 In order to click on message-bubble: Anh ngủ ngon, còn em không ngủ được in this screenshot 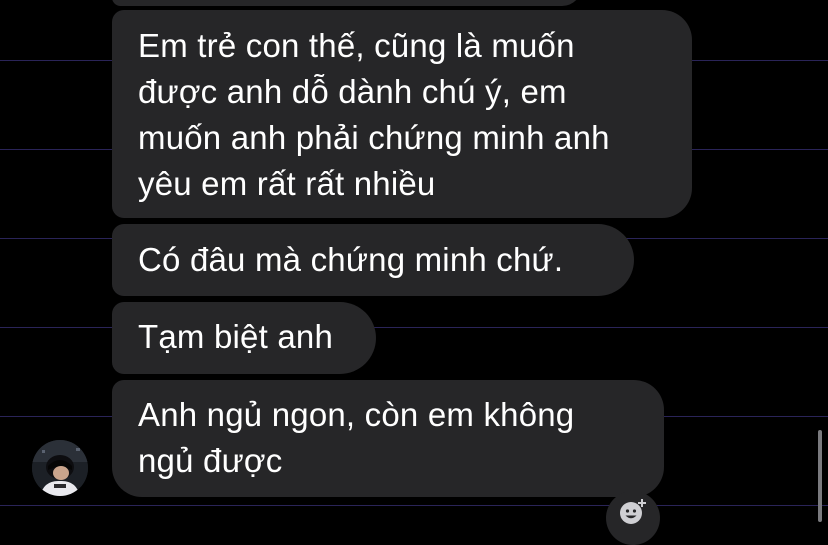, I will do `click(388, 438)`.